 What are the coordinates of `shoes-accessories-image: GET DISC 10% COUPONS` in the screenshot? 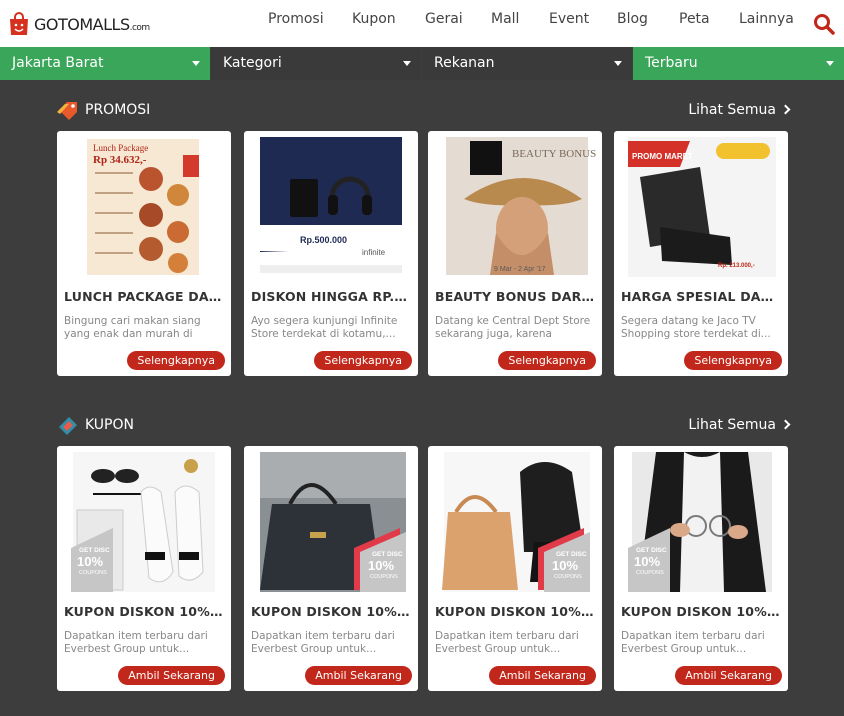 It's located at (144, 522).